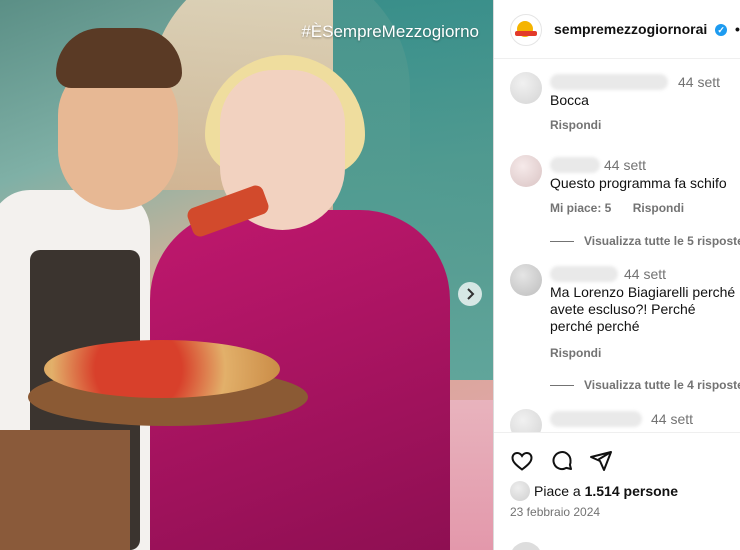 The width and height of the screenshot is (740, 550). What do you see at coordinates (559, 491) in the screenshot?
I see `likes-prefix: Piace a` at bounding box center [559, 491].